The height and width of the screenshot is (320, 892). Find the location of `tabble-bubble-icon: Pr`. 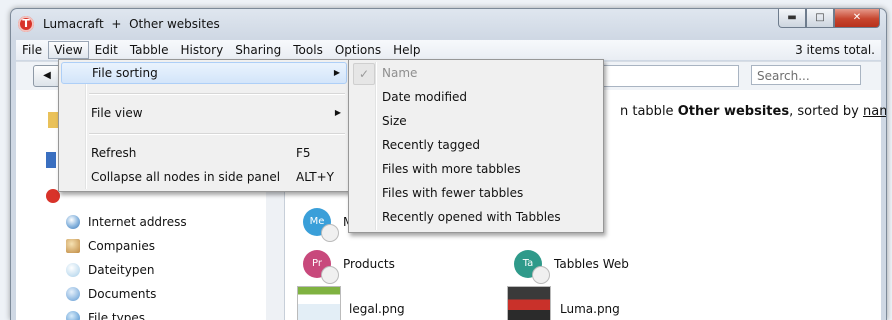

tabble-bubble-icon: Pr is located at coordinates (321, 267).